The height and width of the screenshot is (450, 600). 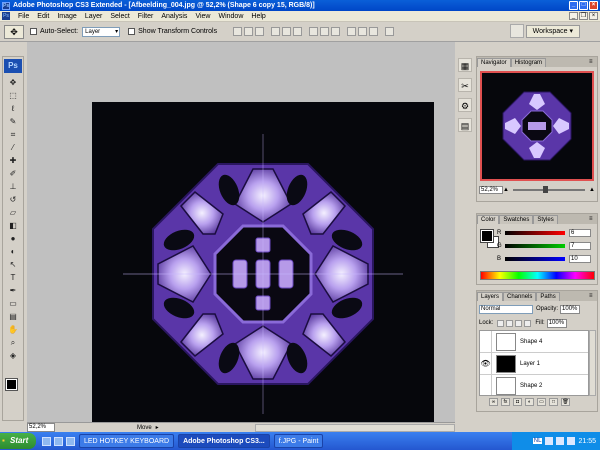 What do you see at coordinates (23, 16) in the screenshot?
I see `menu-file: File` at bounding box center [23, 16].